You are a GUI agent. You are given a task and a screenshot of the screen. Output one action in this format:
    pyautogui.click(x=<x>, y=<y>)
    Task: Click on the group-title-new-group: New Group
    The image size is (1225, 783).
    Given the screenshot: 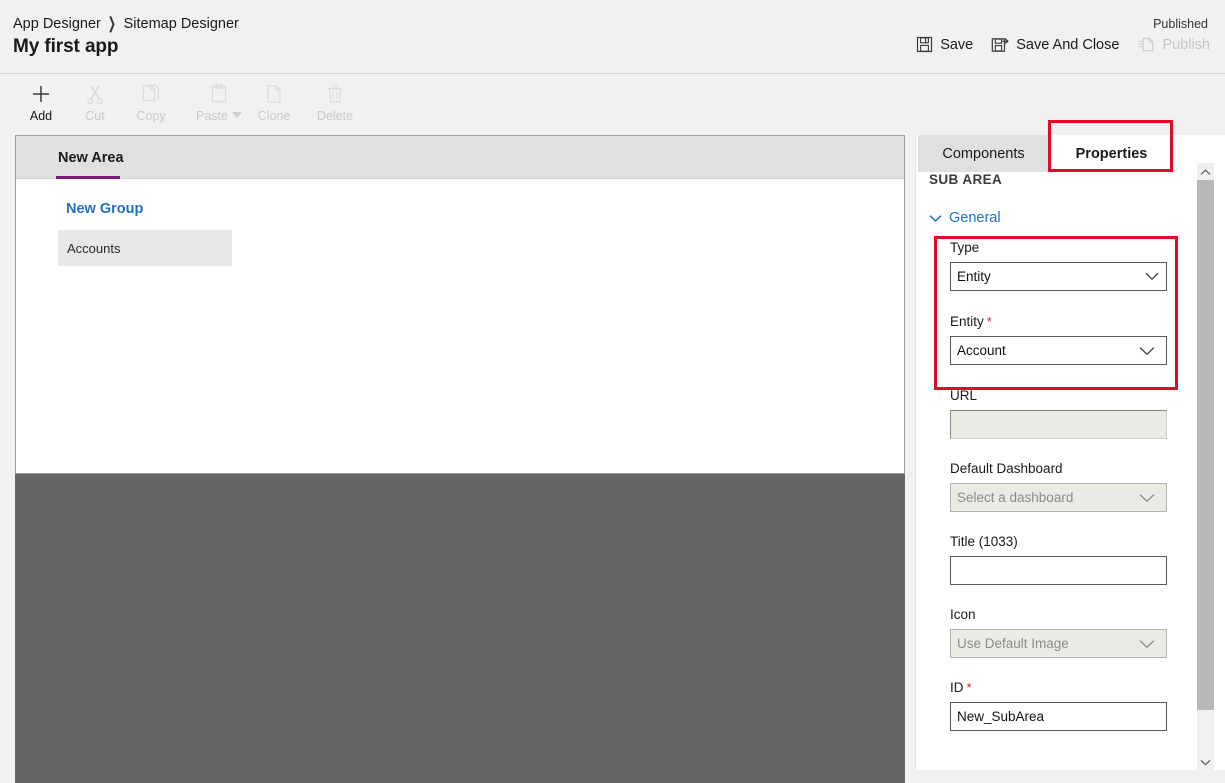 What is the action you would take?
    pyautogui.click(x=104, y=209)
    